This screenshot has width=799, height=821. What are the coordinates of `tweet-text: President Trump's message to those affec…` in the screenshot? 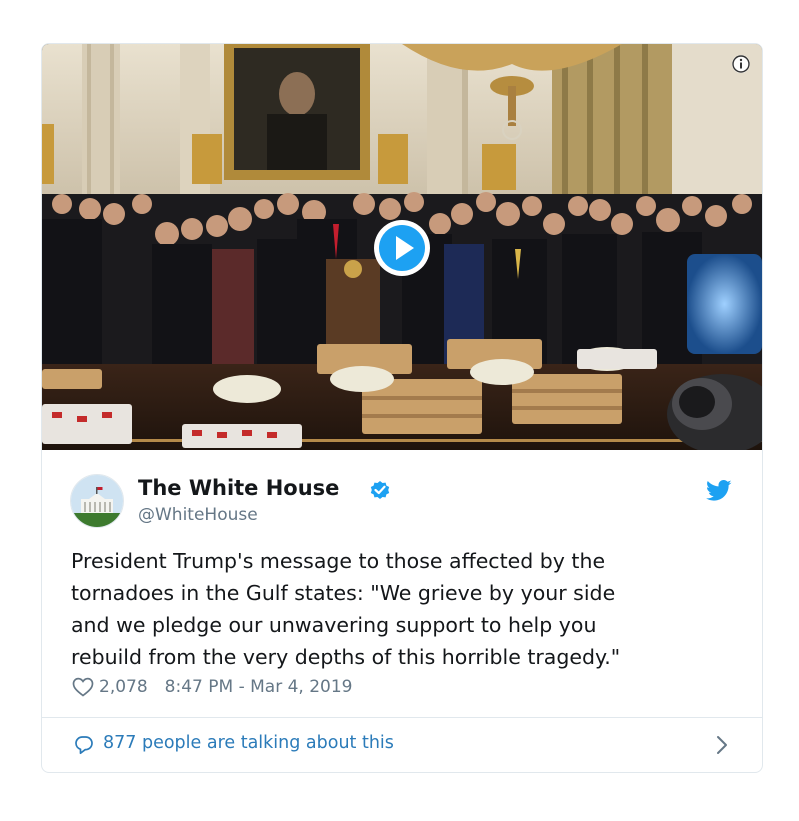 It's located at (346, 609).